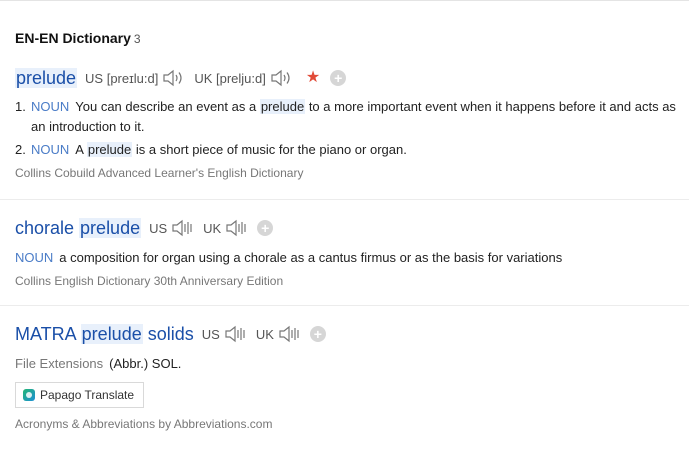  Describe the element at coordinates (137, 39) in the screenshot. I see `result-count: 3` at that location.